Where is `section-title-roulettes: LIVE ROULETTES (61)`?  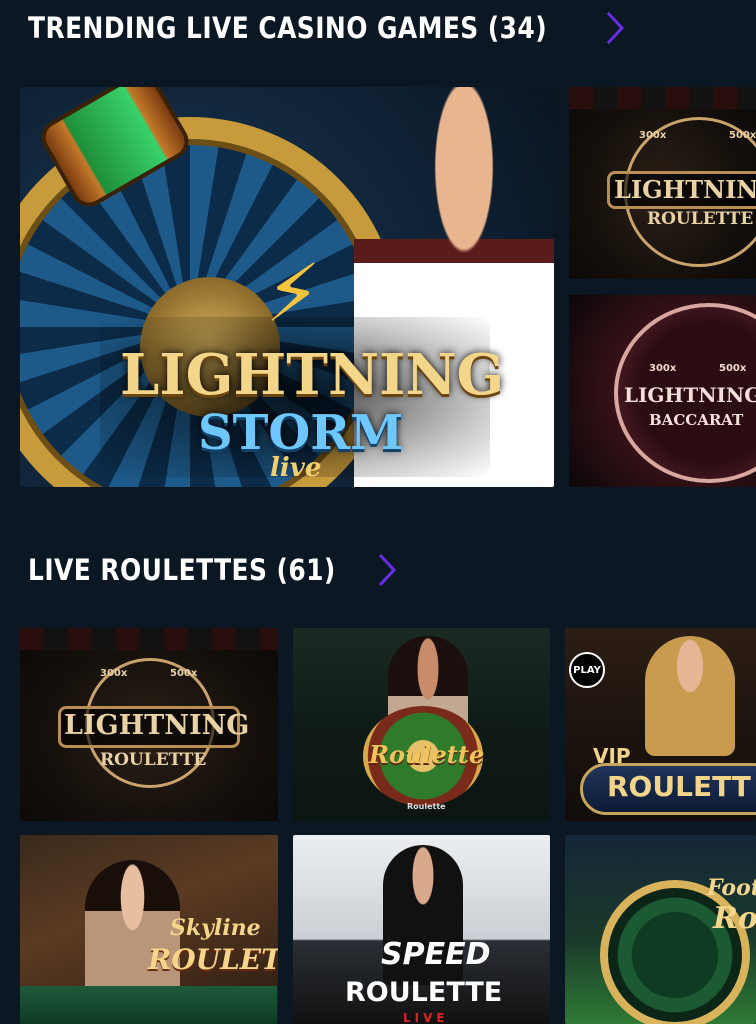
section-title-roulettes: LIVE ROULETTES (61) is located at coordinates (182, 570).